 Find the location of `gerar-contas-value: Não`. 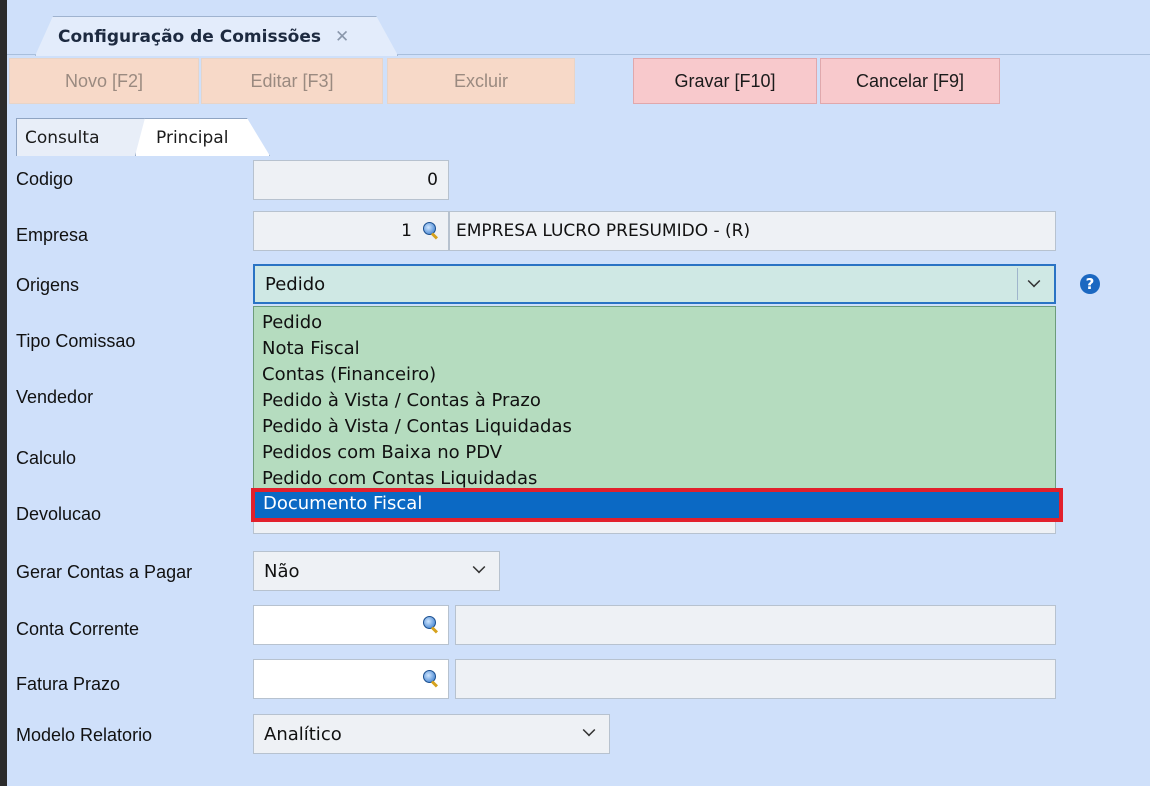

gerar-contas-value: Não is located at coordinates (282, 571).